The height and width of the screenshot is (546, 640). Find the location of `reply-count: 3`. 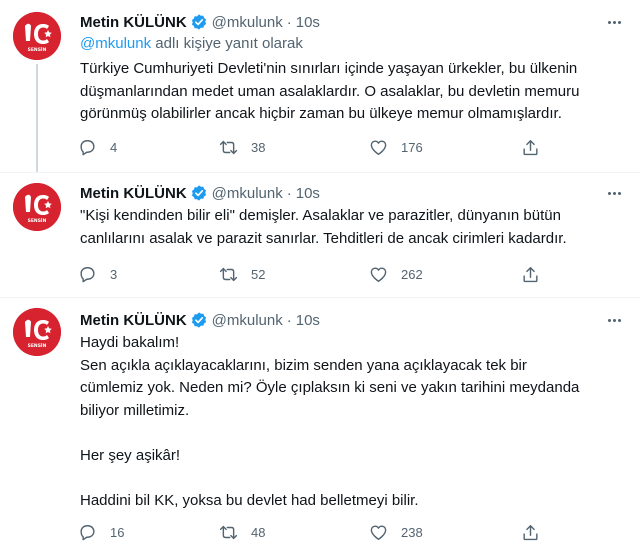

reply-count: 3 is located at coordinates (114, 274).